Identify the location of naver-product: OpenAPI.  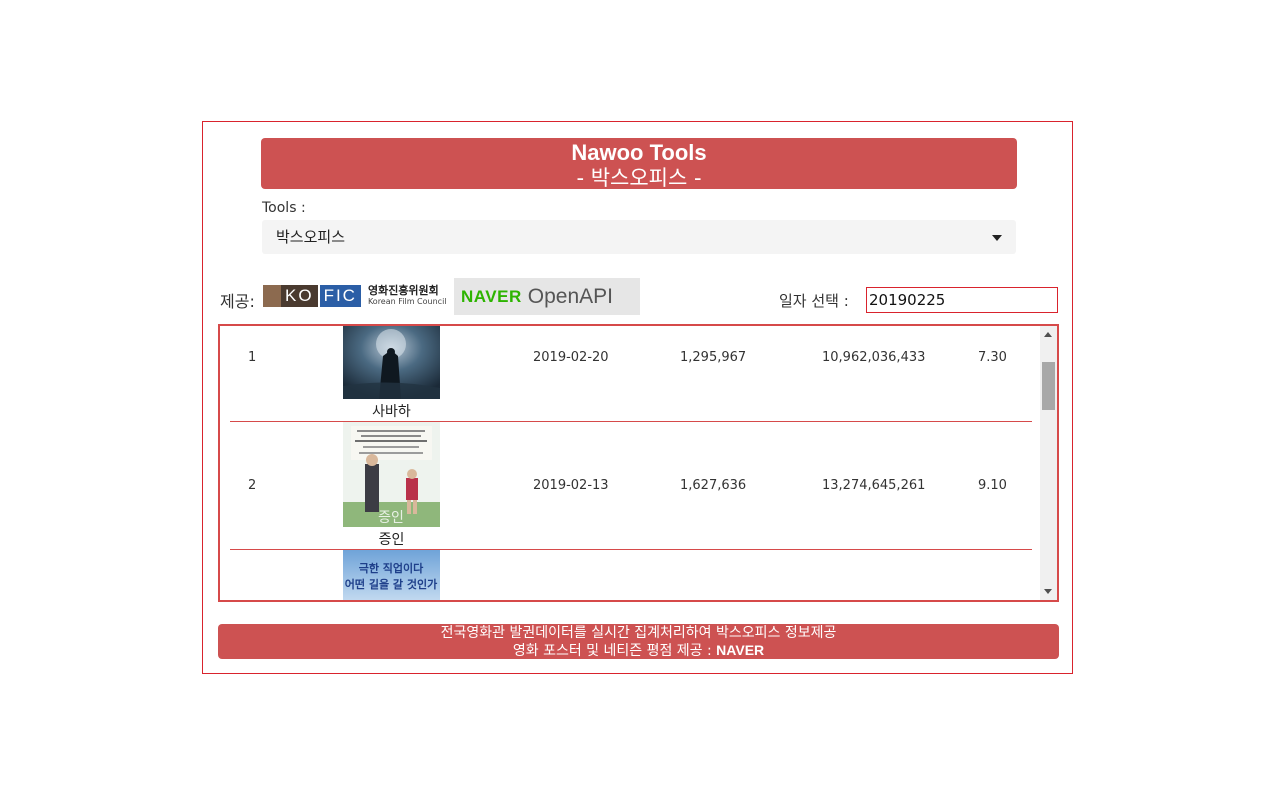
(570, 296).